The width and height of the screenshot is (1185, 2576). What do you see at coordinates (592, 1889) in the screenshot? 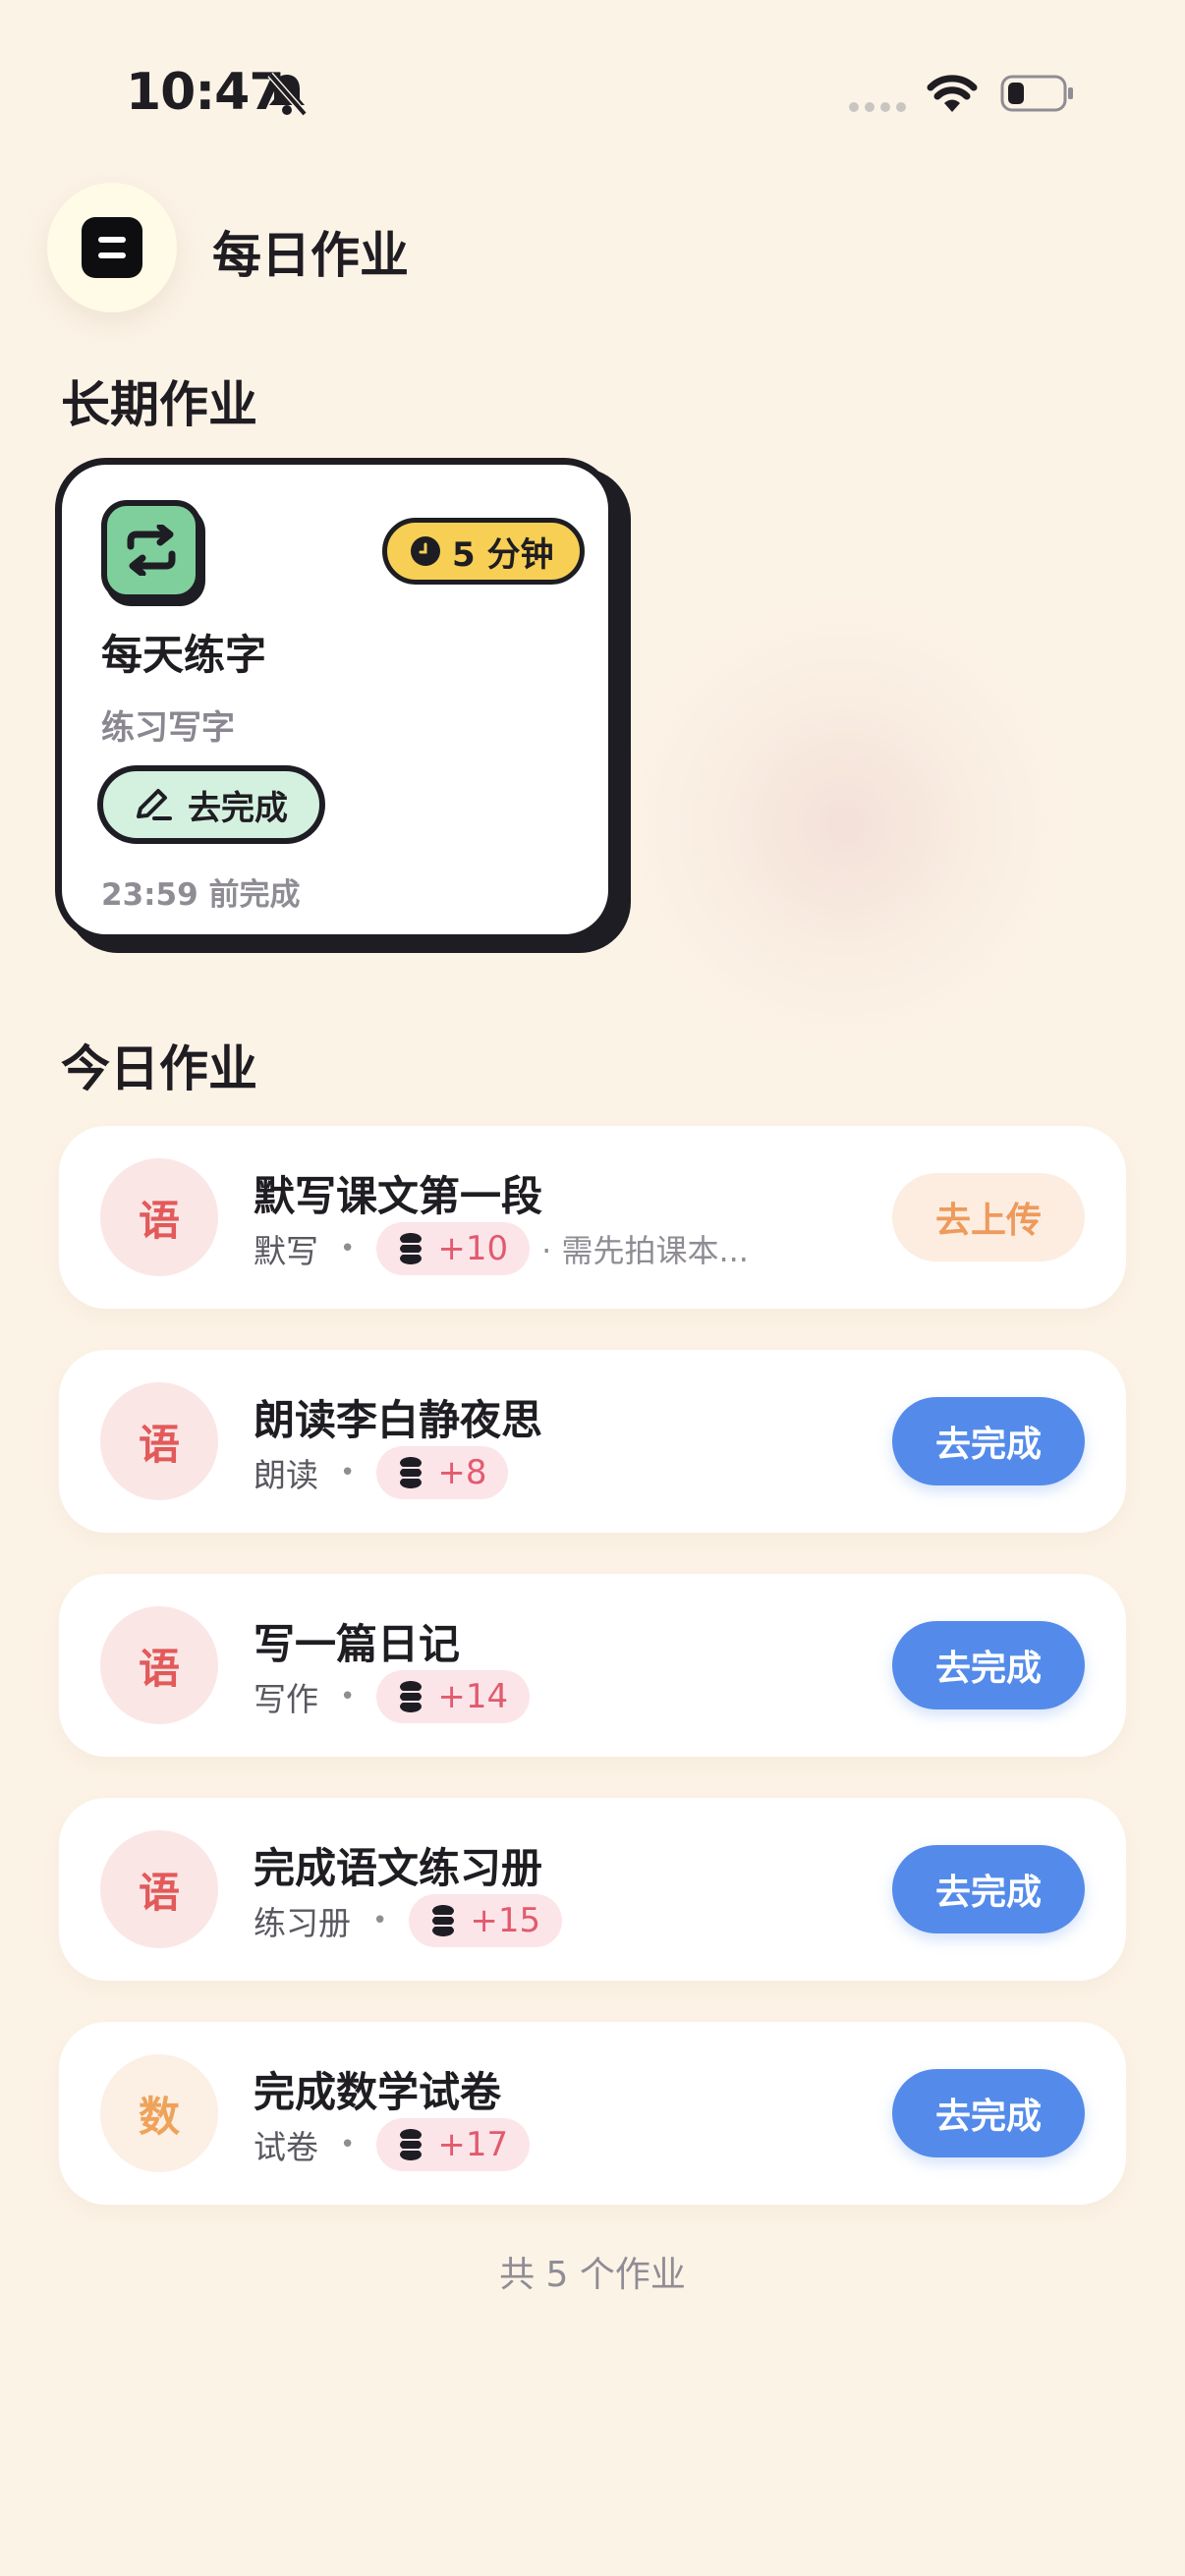
I see `task-card: 语 完成语文练习册 练习册 • +15 去完成` at bounding box center [592, 1889].